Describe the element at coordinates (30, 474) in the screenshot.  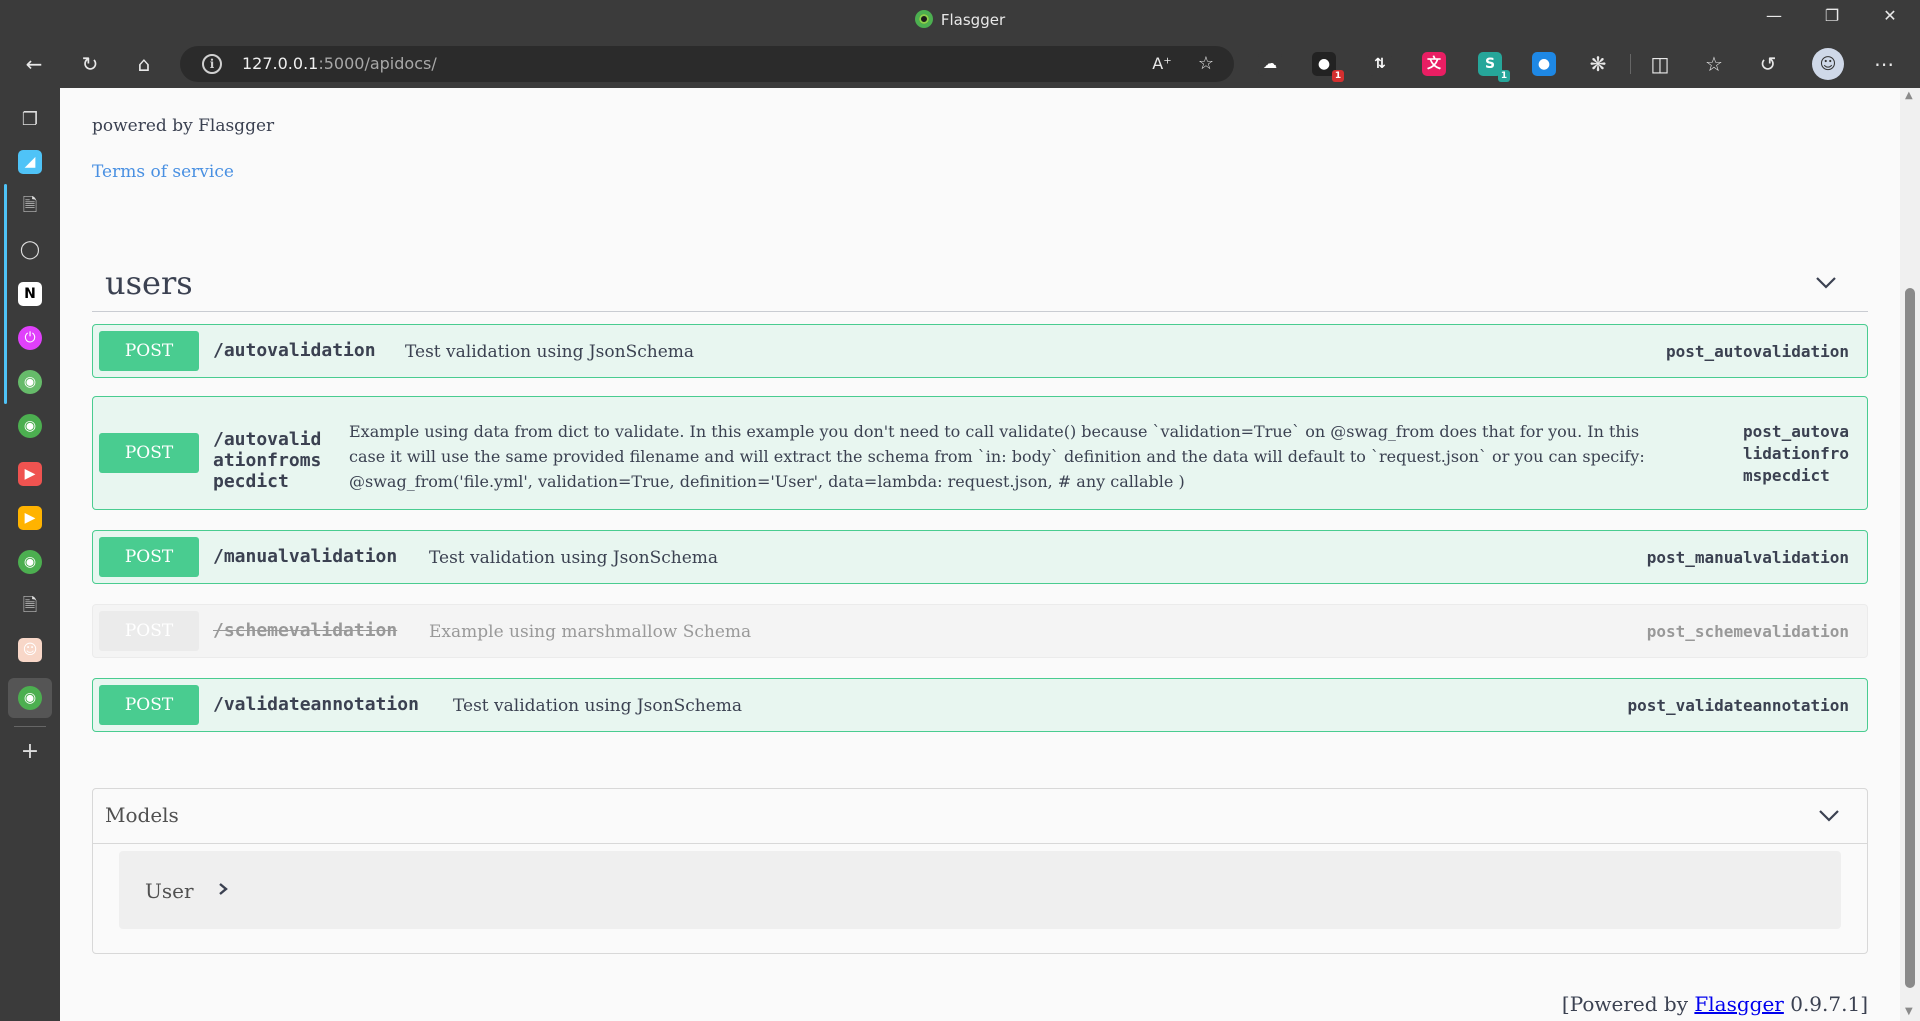
I see `video-app-icon: ▶` at that location.